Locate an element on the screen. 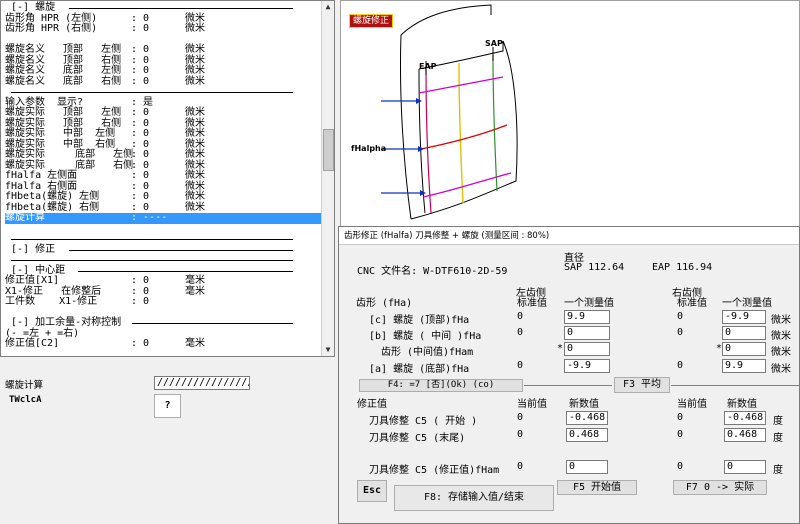 The height and width of the screenshot is (524, 800). scroll-up-icon: ▲ is located at coordinates (328, 7).